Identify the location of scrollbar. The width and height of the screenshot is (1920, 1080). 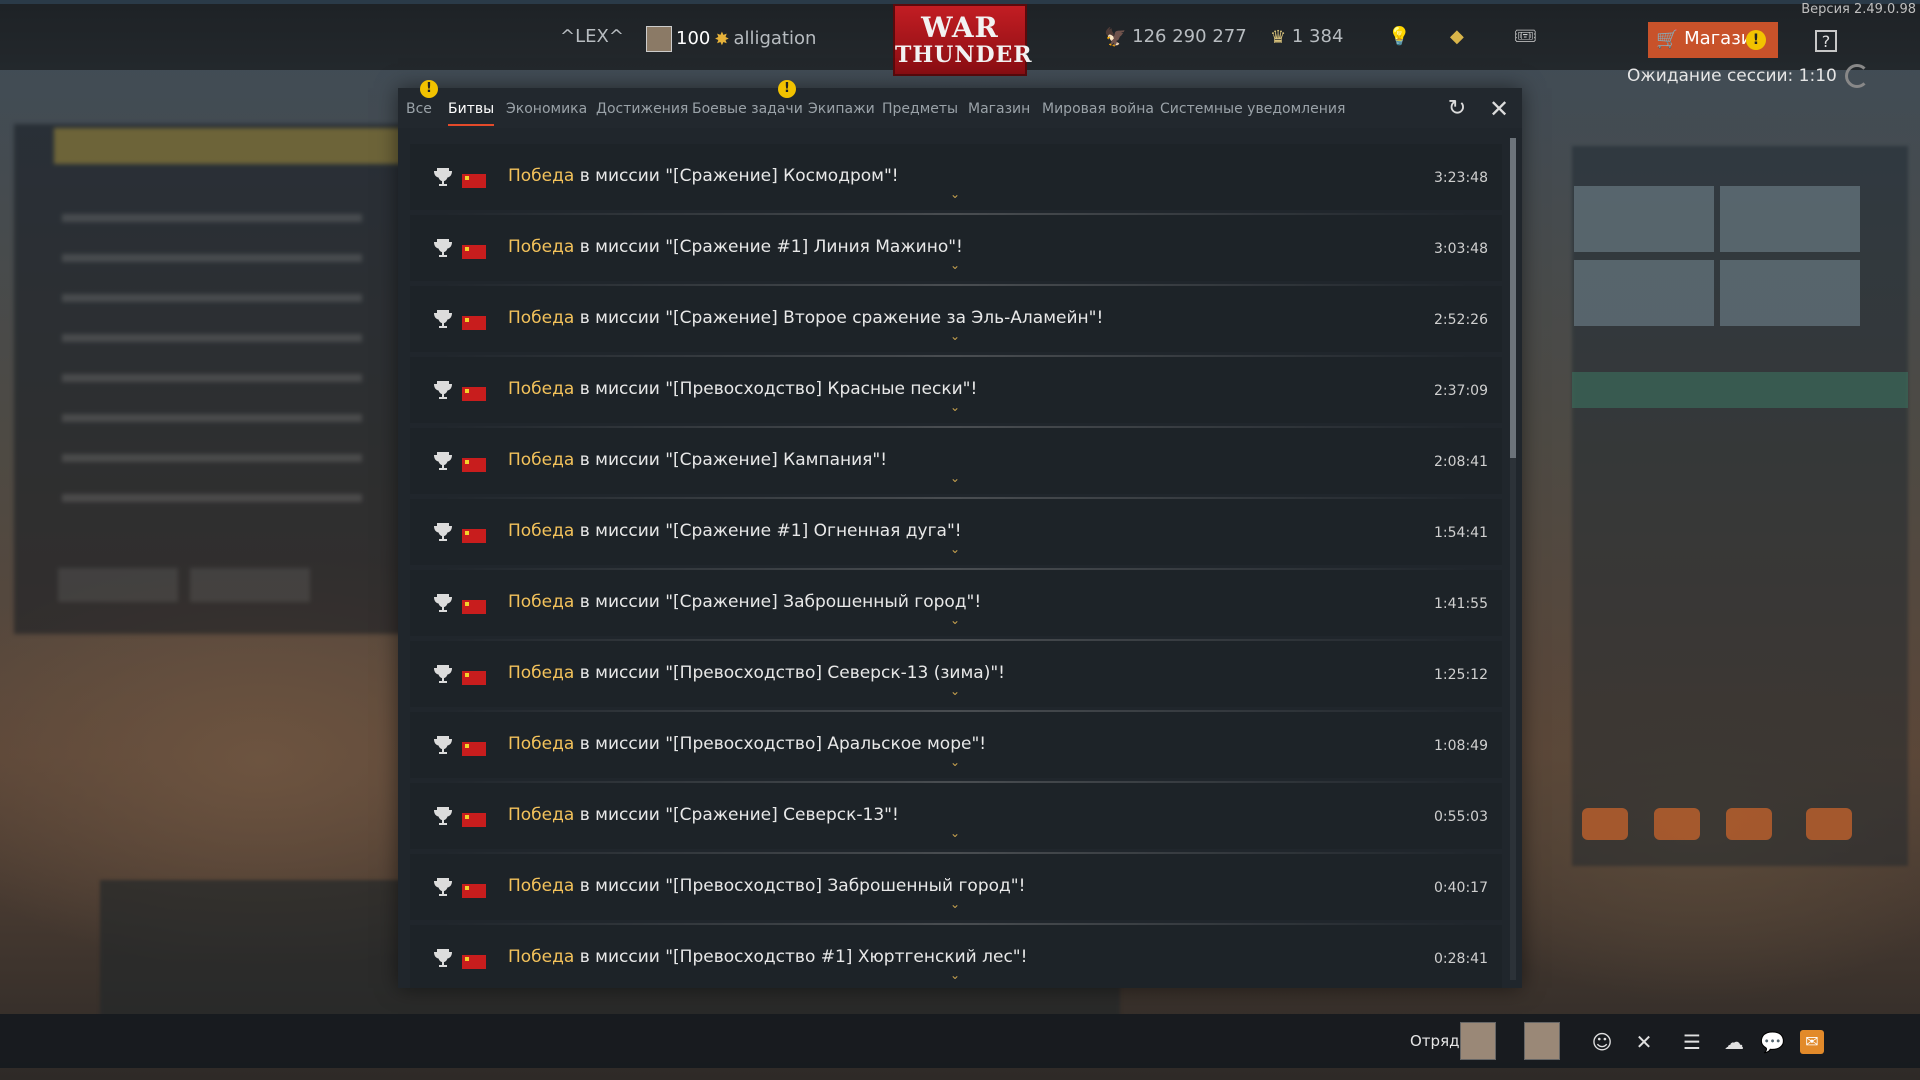
(1513, 559).